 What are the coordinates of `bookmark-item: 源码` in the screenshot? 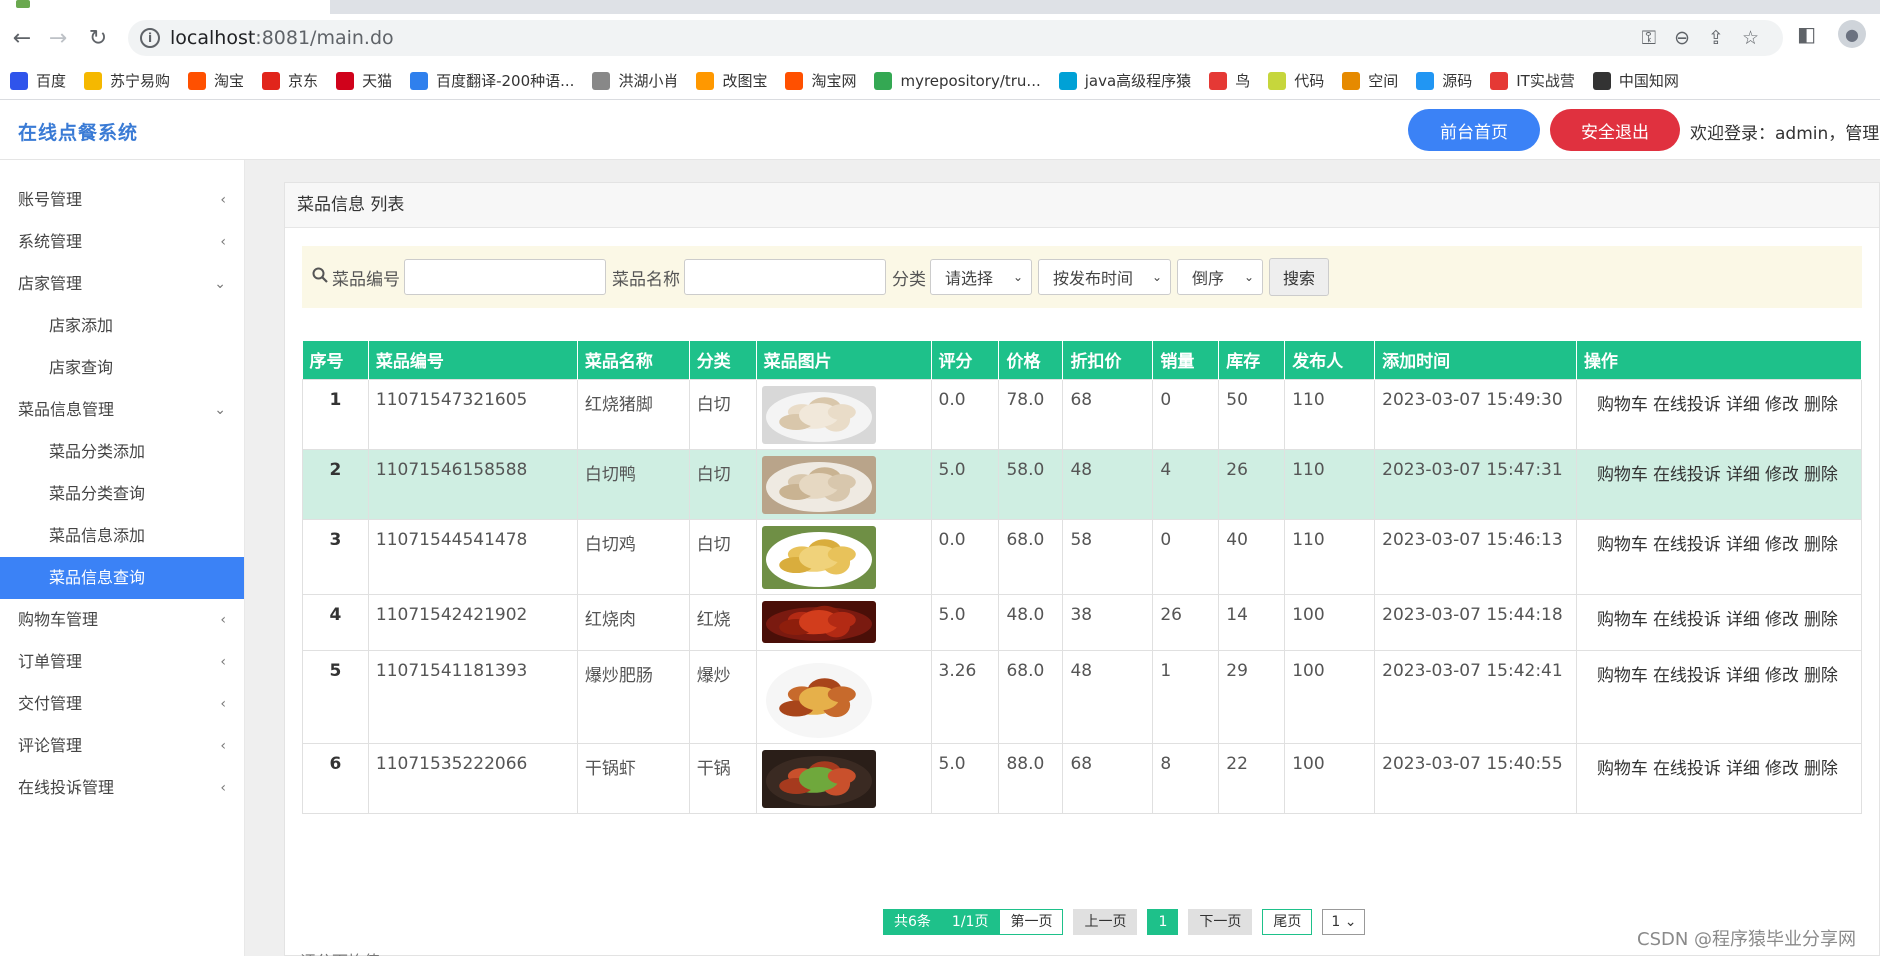 It's located at (1444, 80).